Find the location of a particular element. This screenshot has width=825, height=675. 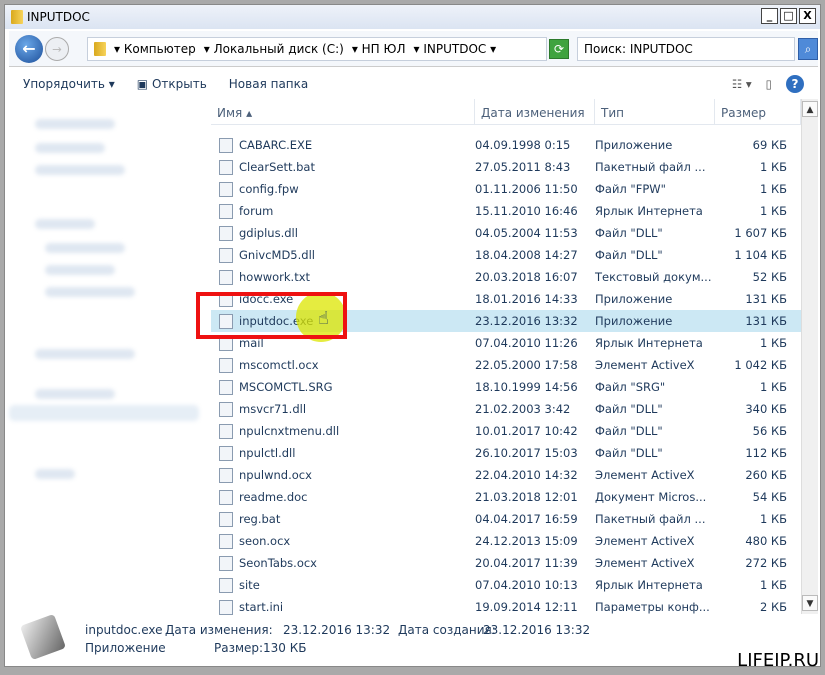

breadcrumb-disk: ▾ Локальный диск (C:) is located at coordinates (274, 49).